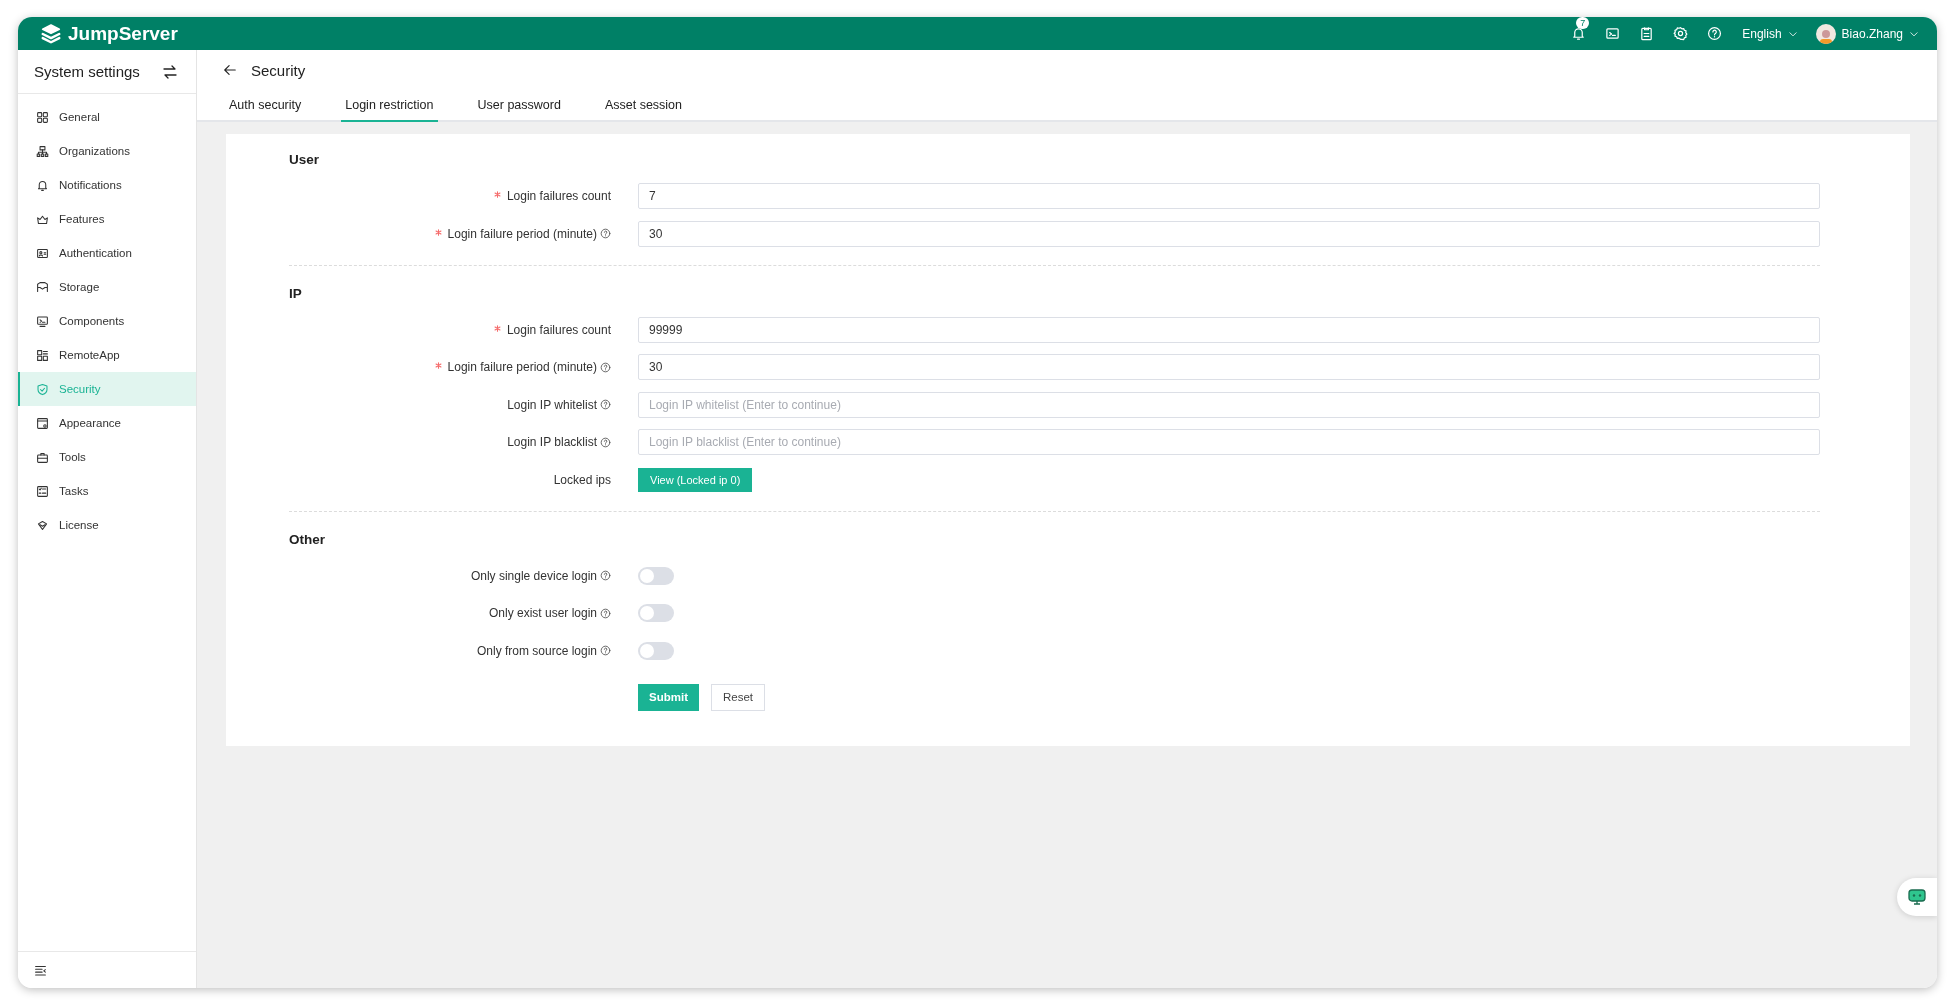  Describe the element at coordinates (107, 287) in the screenshot. I see `sidebar-item: Storage` at that location.